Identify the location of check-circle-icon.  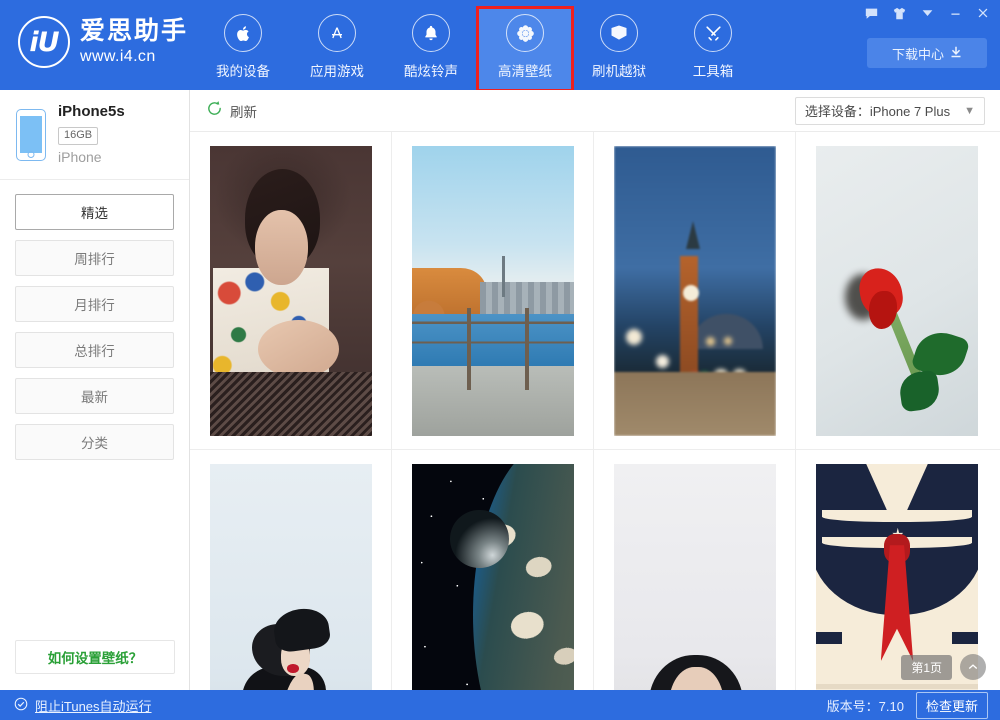
(21, 705).